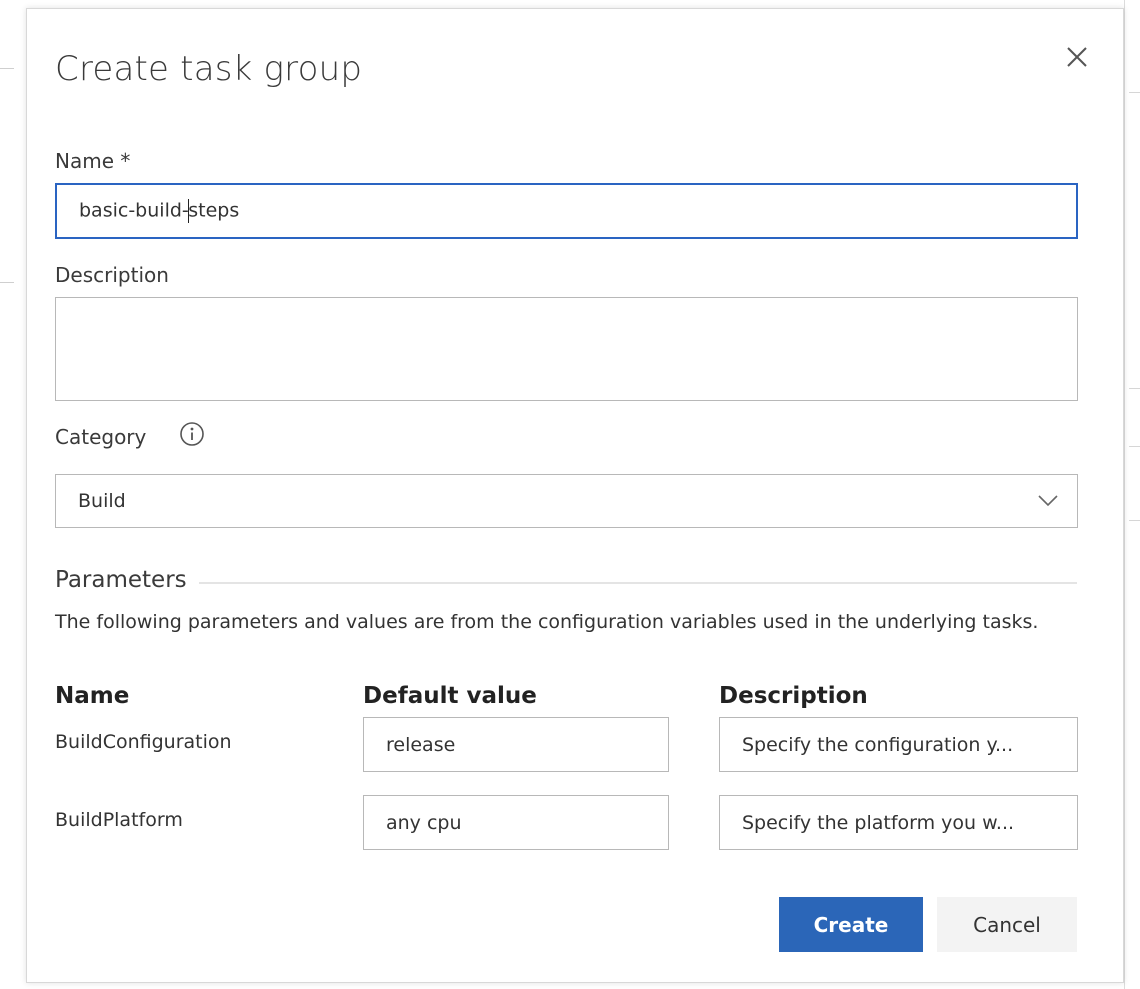 This screenshot has height=989, width=1140. Describe the element at coordinates (566, 211) in the screenshot. I see `name-input: basic-build-steps` at that location.